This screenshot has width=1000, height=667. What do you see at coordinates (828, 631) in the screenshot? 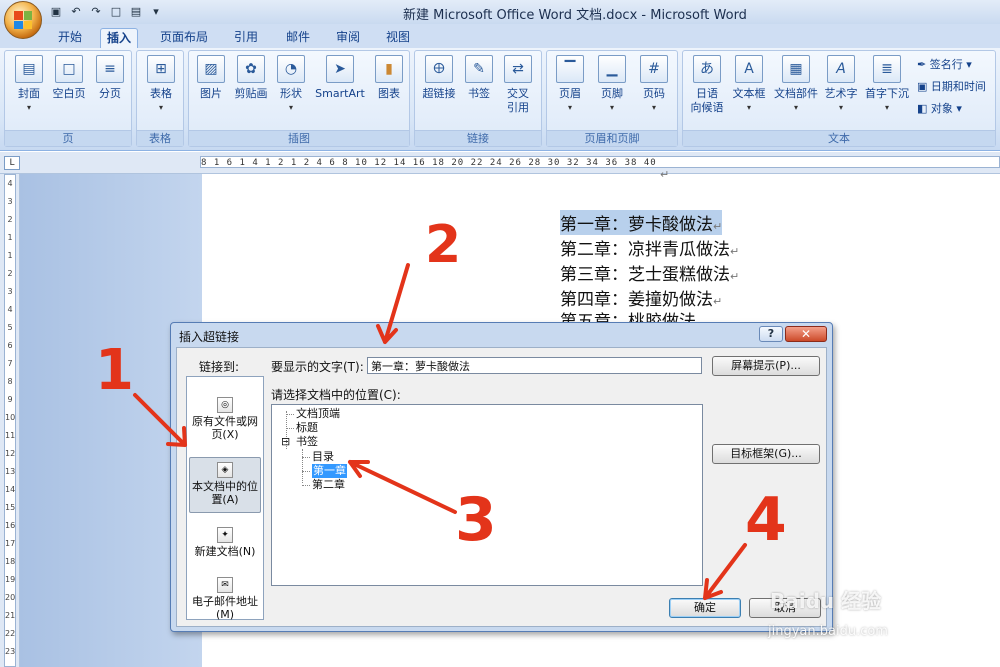
I see `baidu-watermark-url: jingyan.baidu.com` at bounding box center [828, 631].